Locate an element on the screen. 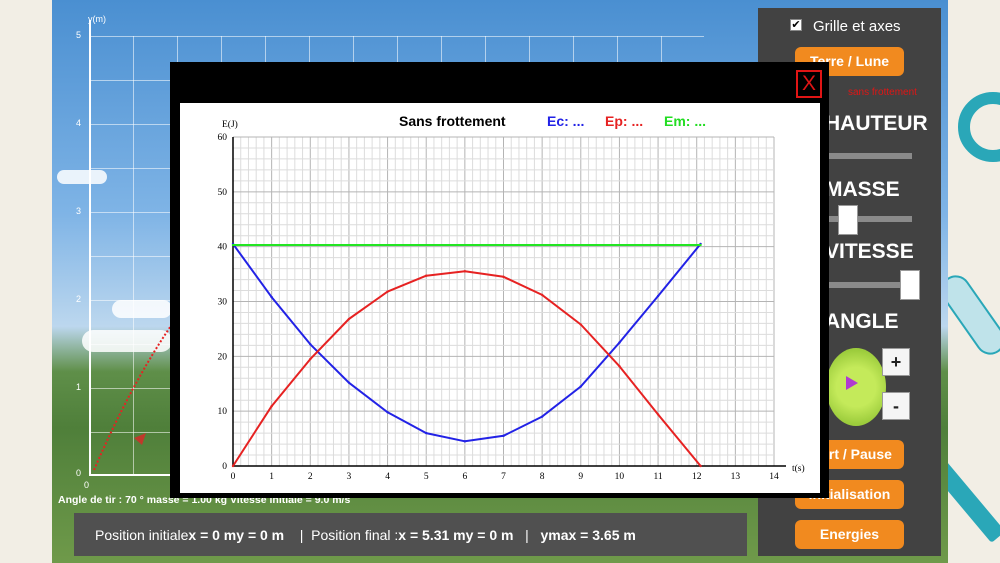  vitesse-label: VITESSE is located at coordinates (869, 251).